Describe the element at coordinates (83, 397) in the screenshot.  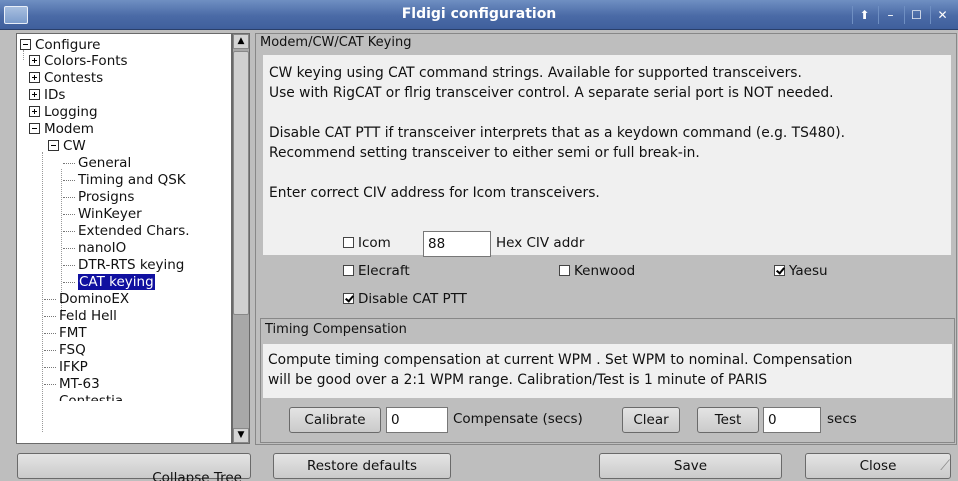
I see `tree-item-contestia: Contestia` at that location.